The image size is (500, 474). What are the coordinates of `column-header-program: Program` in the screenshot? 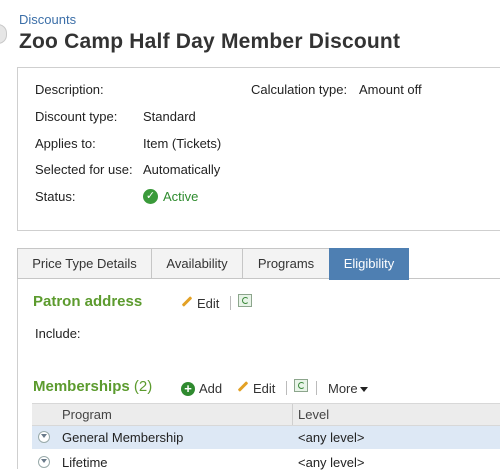 It's located at (87, 414).